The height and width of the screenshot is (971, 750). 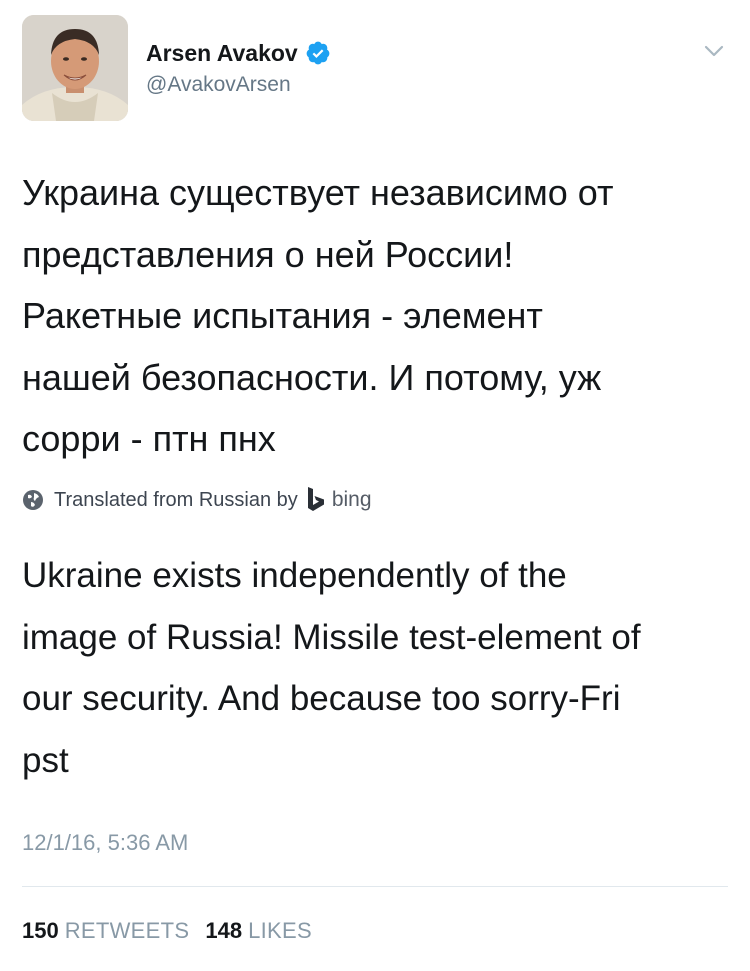 I want to click on bing-logo-icon, so click(x=316, y=500).